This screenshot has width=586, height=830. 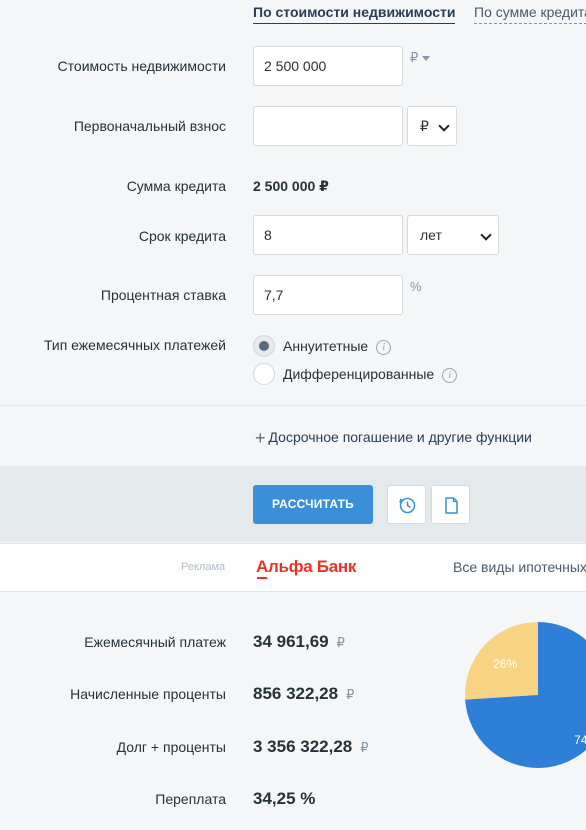 What do you see at coordinates (141, 66) in the screenshot?
I see `property-cost-label: Стоимость недвижимости` at bounding box center [141, 66].